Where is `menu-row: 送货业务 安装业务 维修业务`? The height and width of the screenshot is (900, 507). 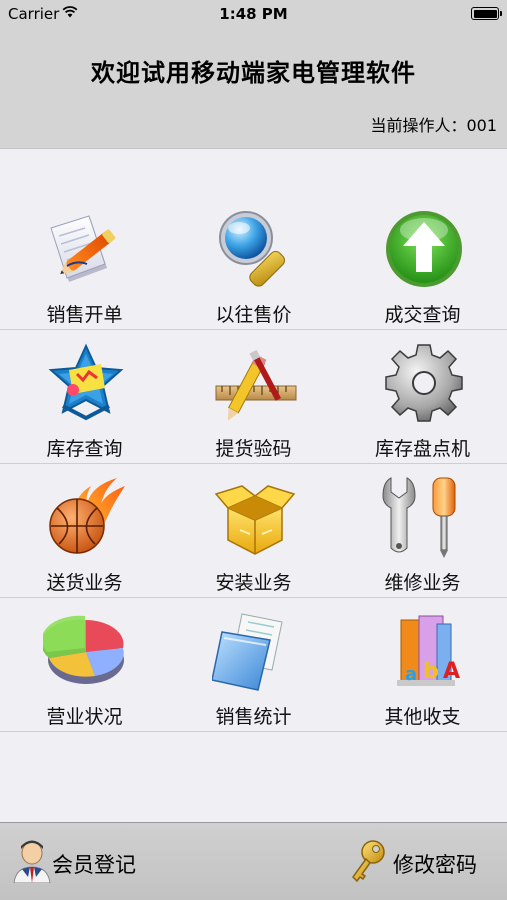
menu-row: 送货业务 安装业务 维修业务 is located at coordinates (253, 531).